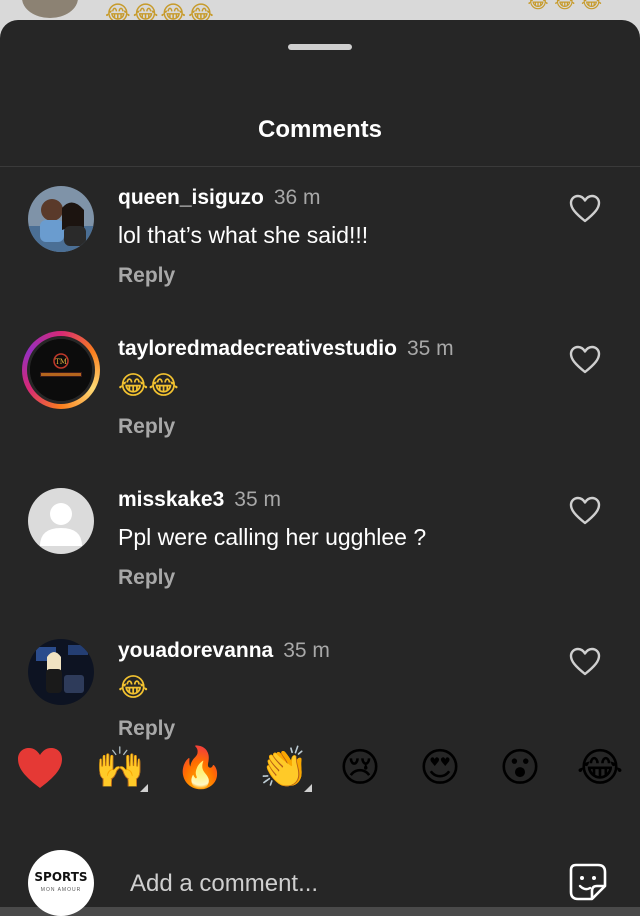 This screenshot has width=640, height=916. I want to click on avatar-brand-text: SPORTS, so click(61, 877).